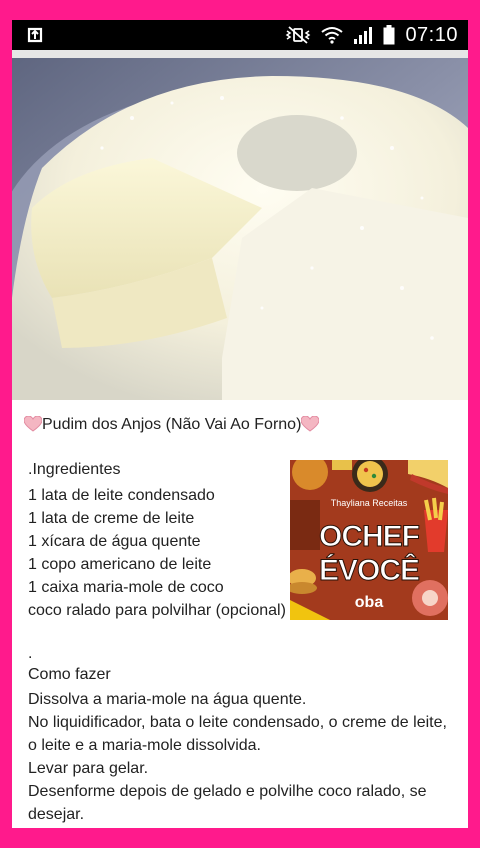 This screenshot has height=848, width=480. Describe the element at coordinates (369, 602) in the screenshot. I see `logo-brand: oba` at that location.